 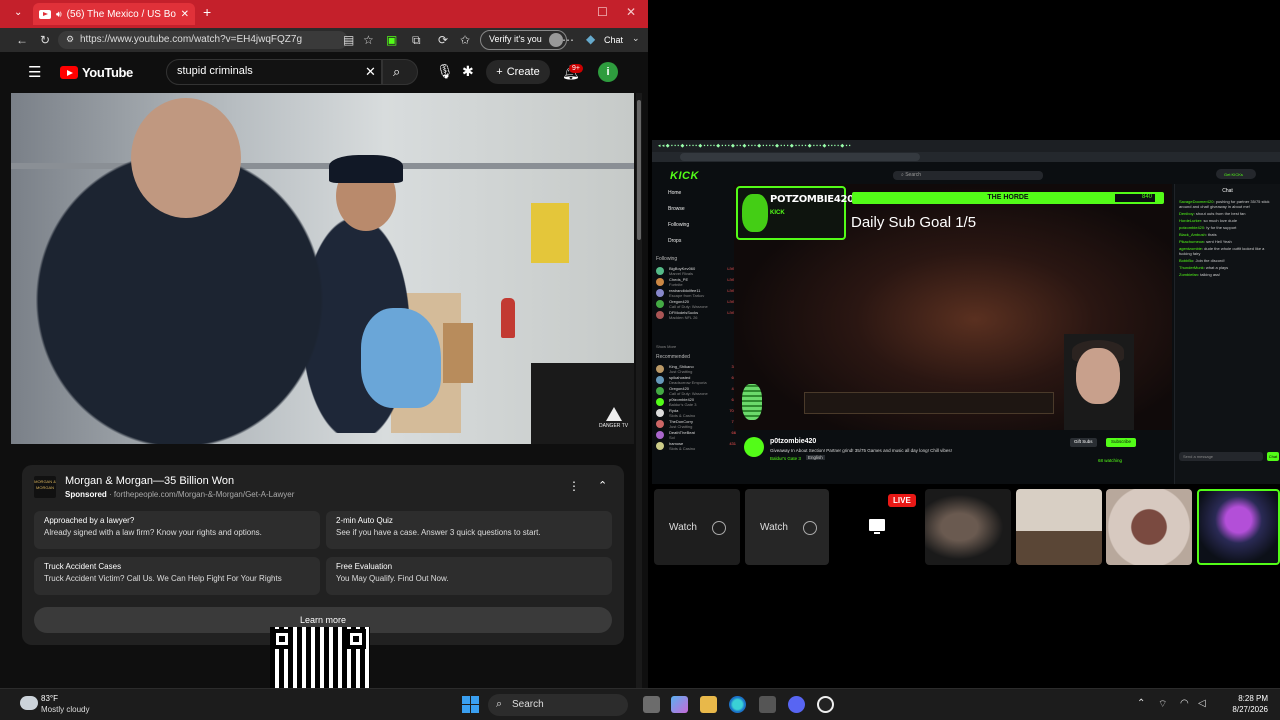 What do you see at coordinates (1083, 442) in the screenshot?
I see `gift-subs-button: Gift Subs` at bounding box center [1083, 442].